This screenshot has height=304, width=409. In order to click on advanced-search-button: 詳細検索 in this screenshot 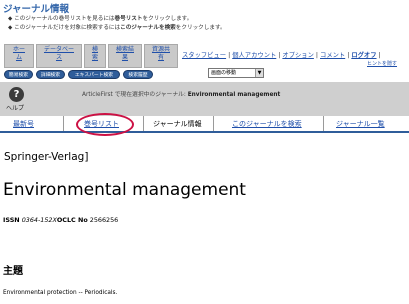, I will do `click(50, 74)`.